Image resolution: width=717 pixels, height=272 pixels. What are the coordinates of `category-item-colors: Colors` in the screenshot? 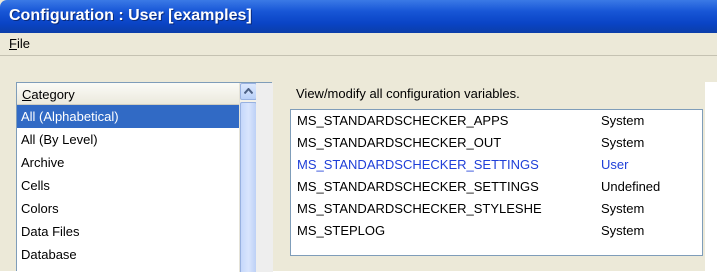 It's located at (128, 208).